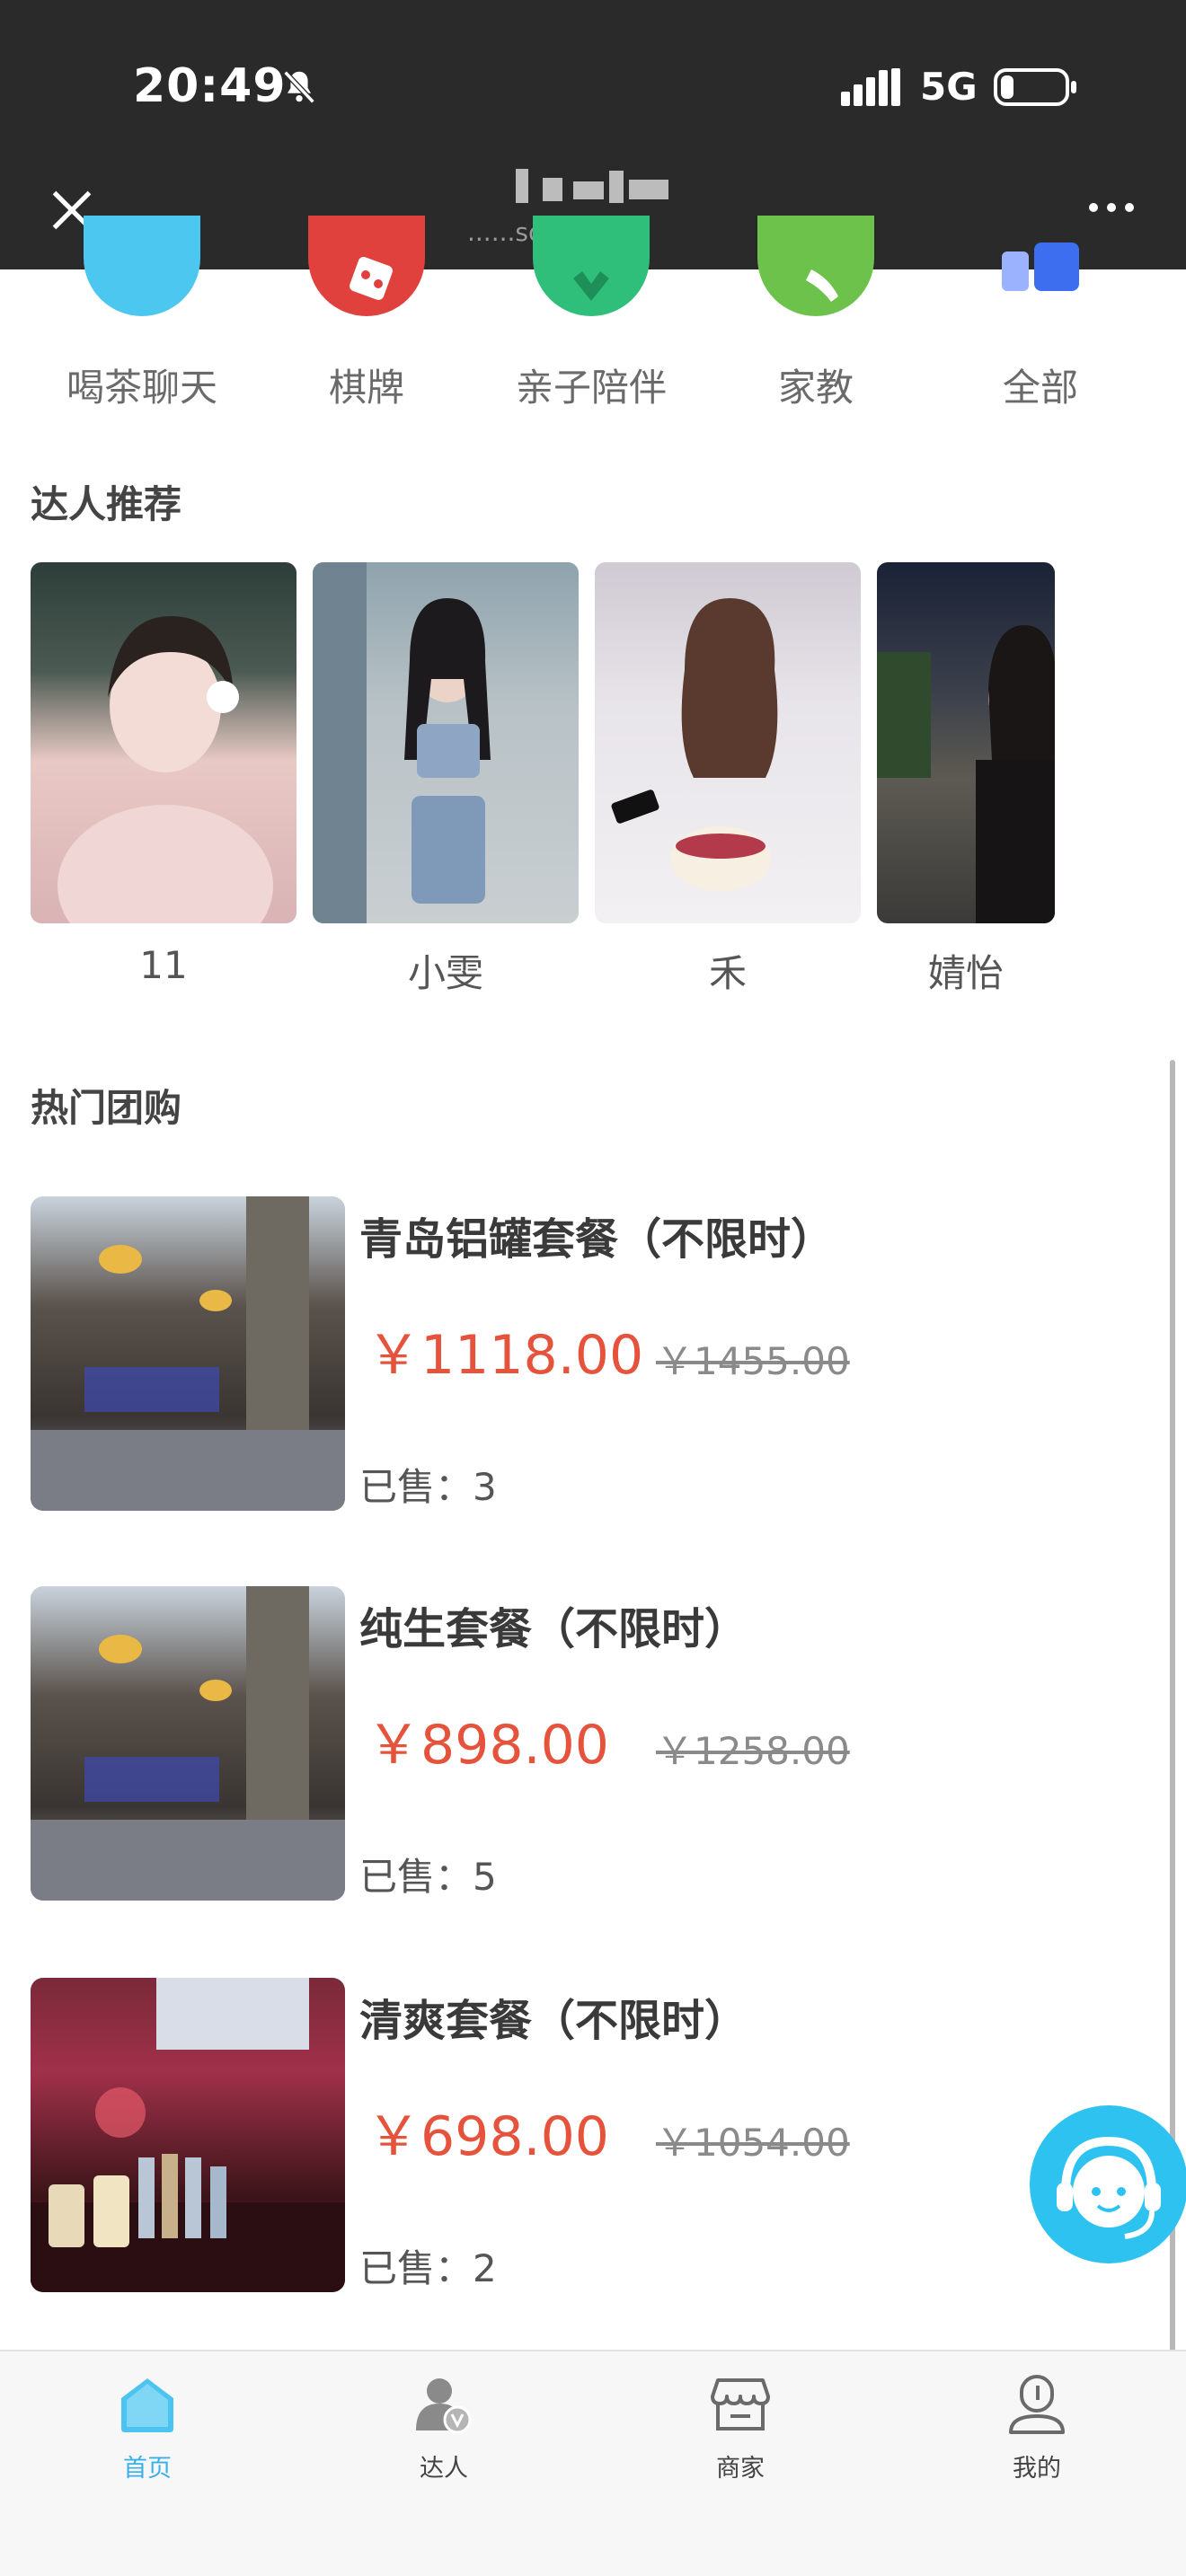 The width and height of the screenshot is (1186, 2576). What do you see at coordinates (299, 87) in the screenshot?
I see `bell-muted-icon` at bounding box center [299, 87].